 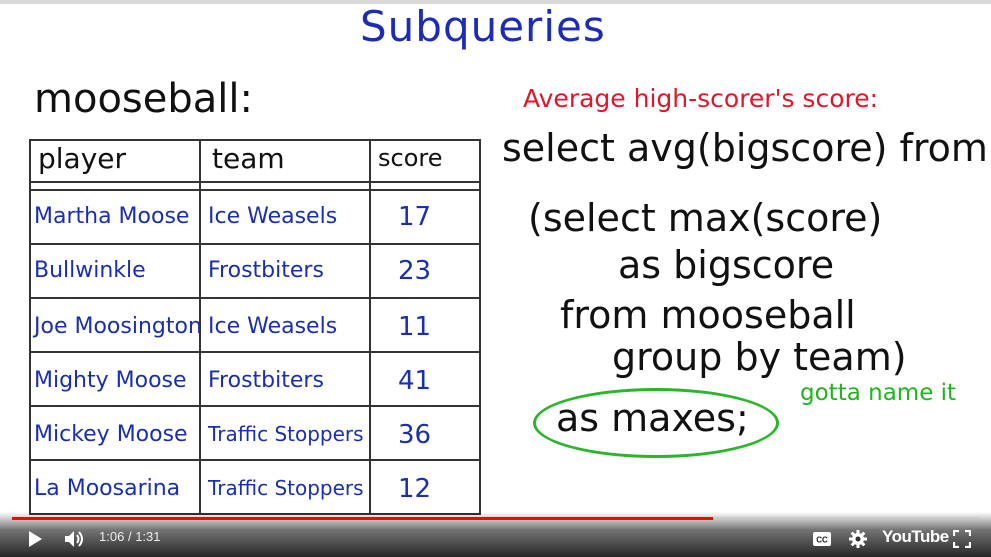 What do you see at coordinates (415, 327) in the screenshot?
I see `row-3-score: 11` at bounding box center [415, 327].